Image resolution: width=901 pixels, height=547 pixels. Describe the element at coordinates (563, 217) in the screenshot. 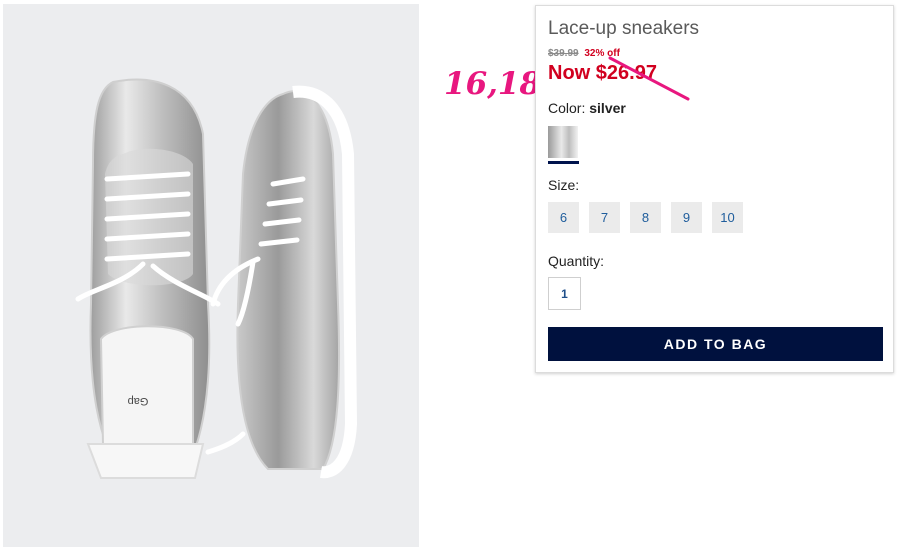

I see `size-button: 6` at that location.